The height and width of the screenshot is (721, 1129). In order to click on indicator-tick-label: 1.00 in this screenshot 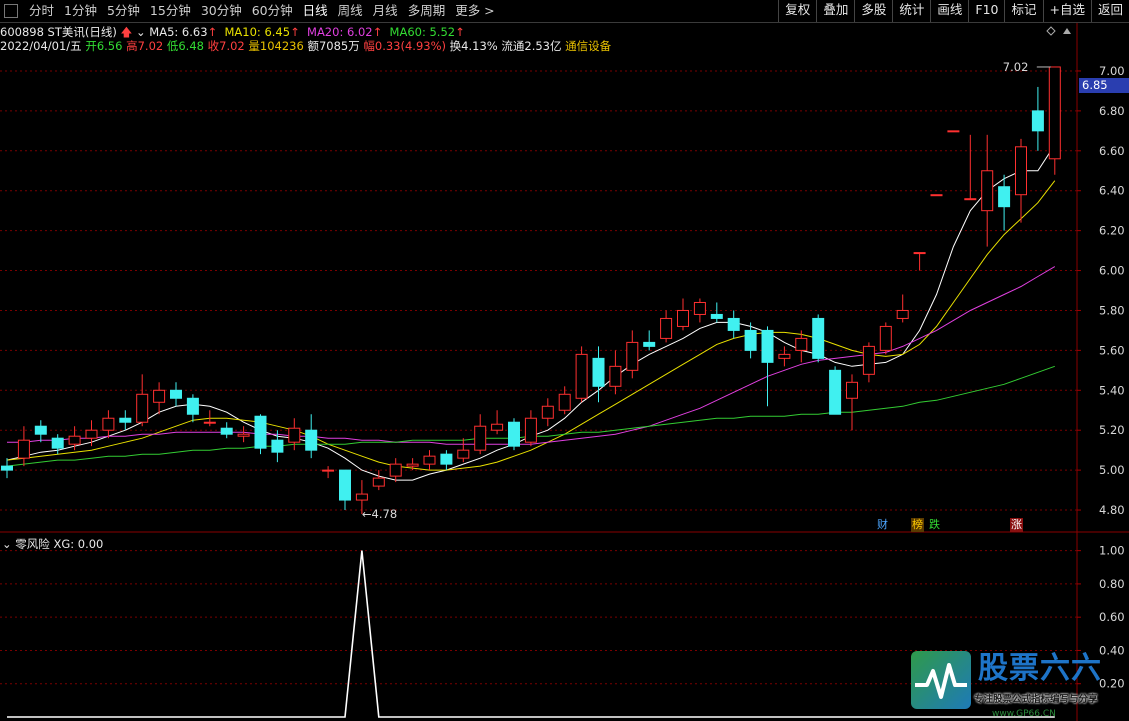, I will do `click(1112, 551)`.